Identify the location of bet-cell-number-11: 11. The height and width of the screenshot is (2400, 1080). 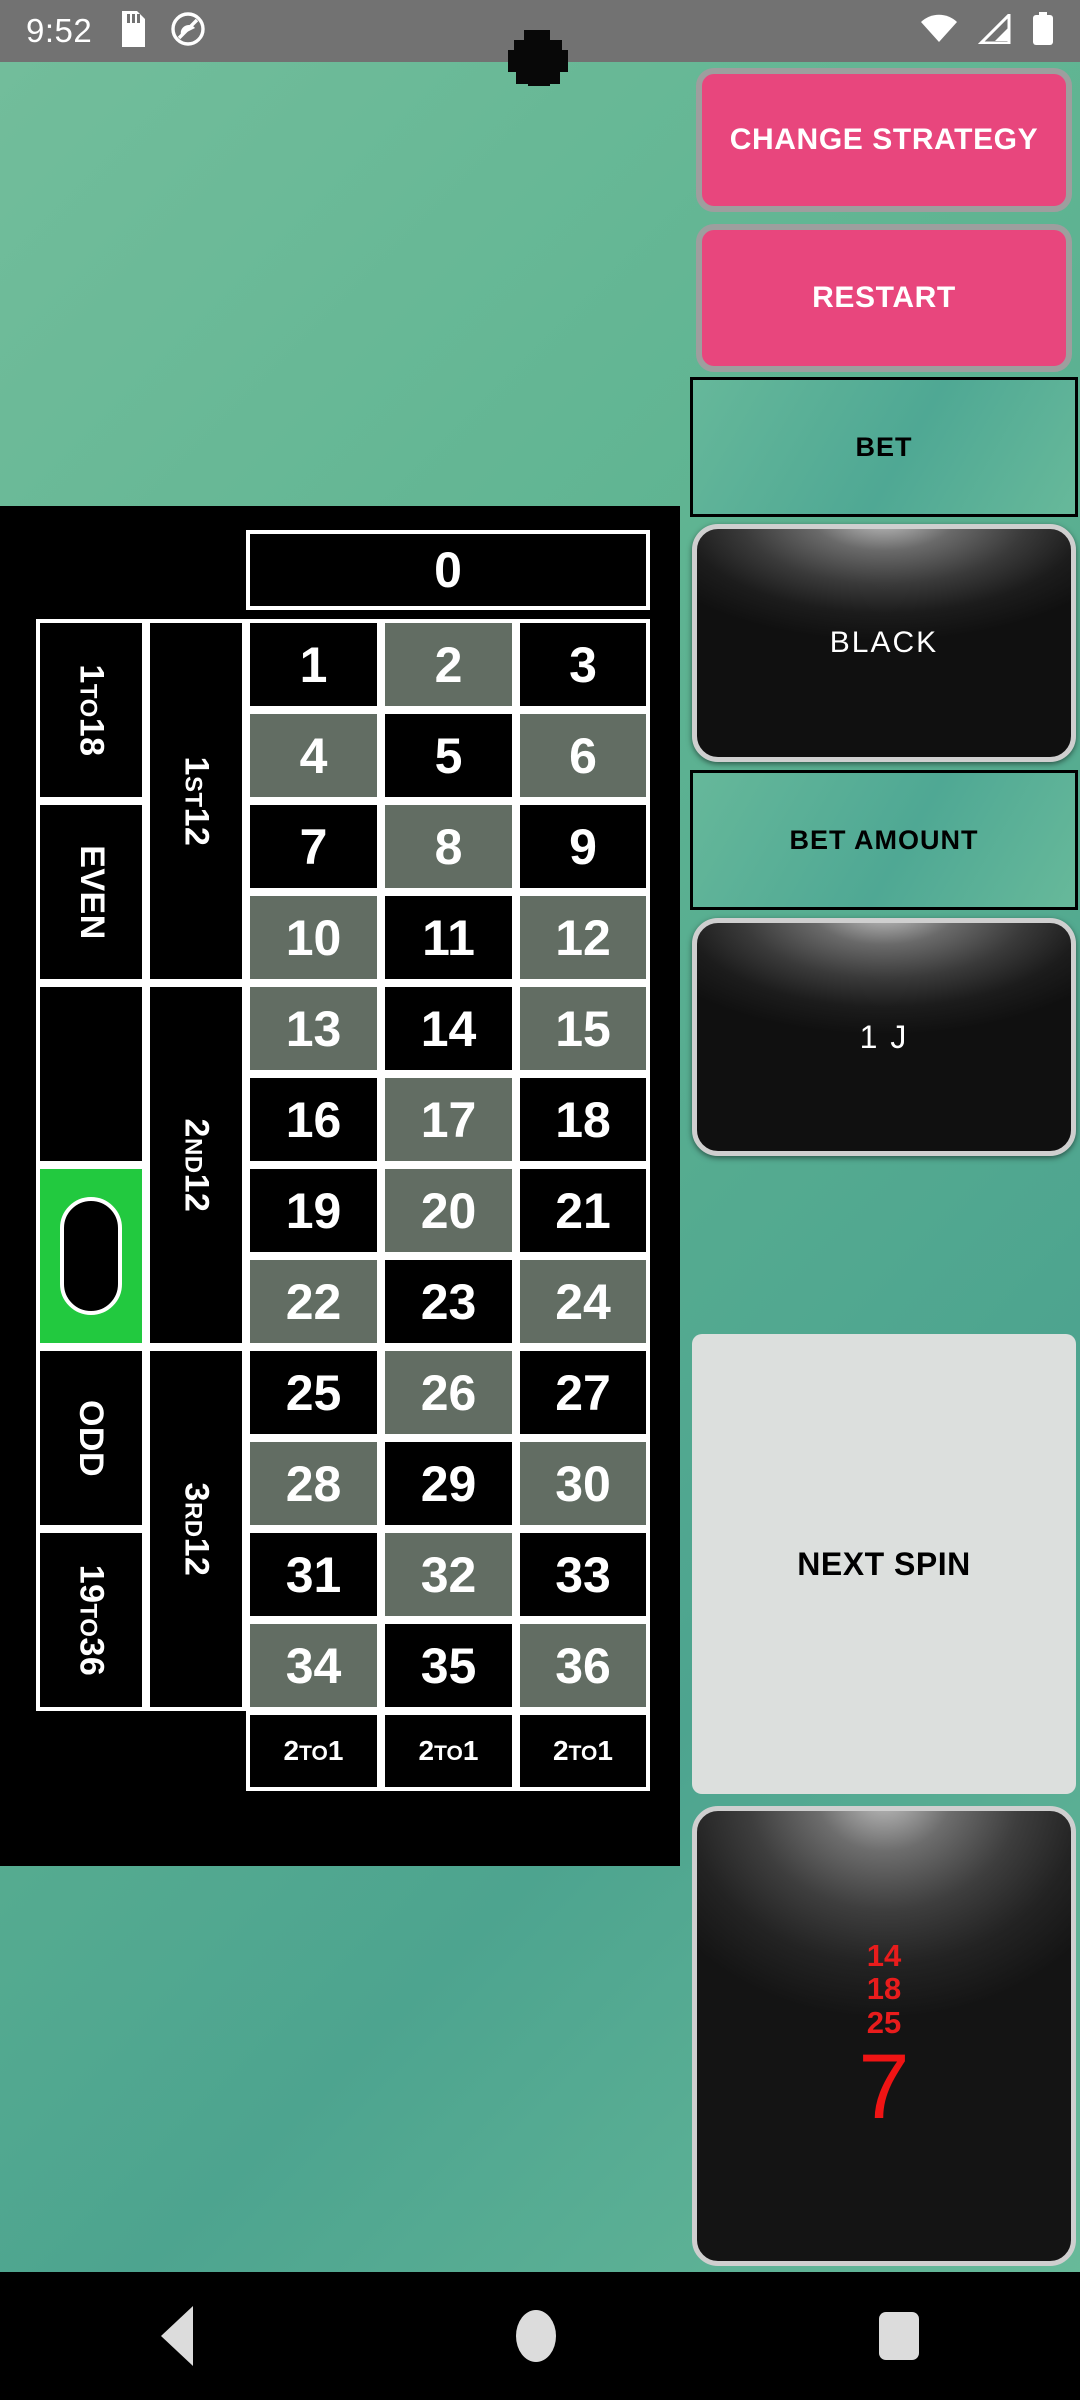
(448, 937).